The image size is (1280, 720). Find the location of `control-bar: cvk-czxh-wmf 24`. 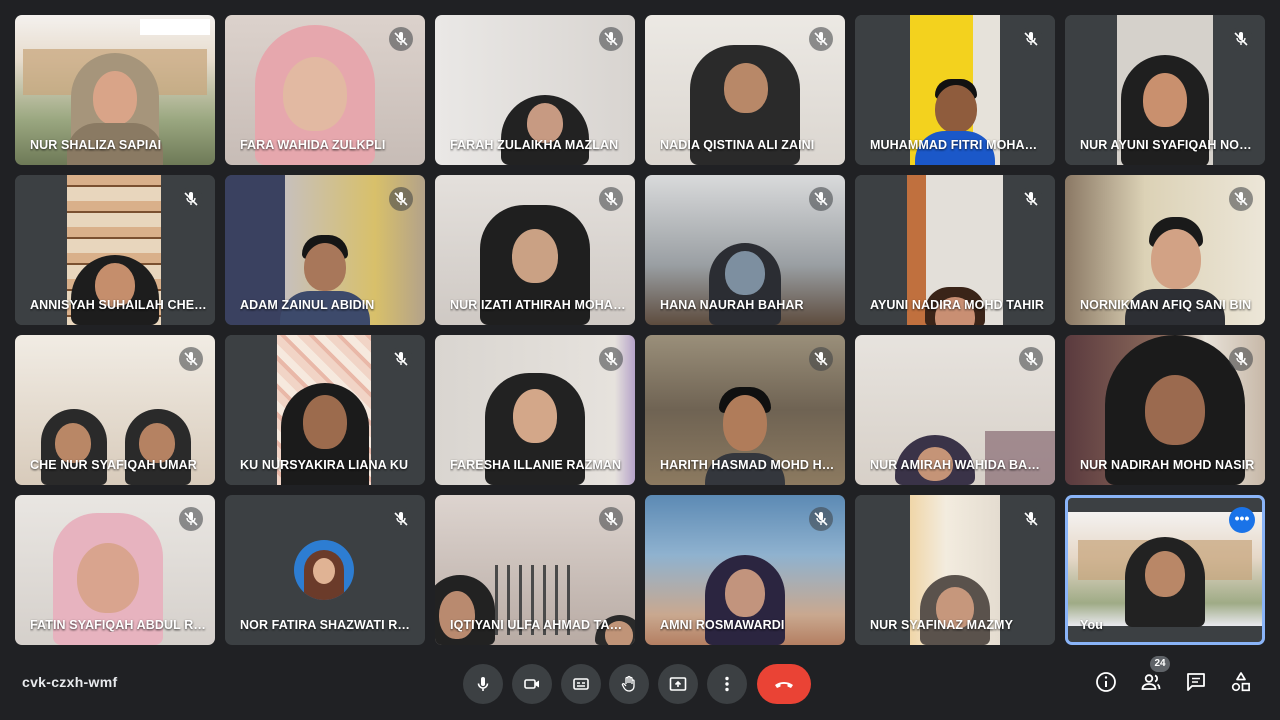

control-bar: cvk-czxh-wmf 24 is located at coordinates (640, 685).